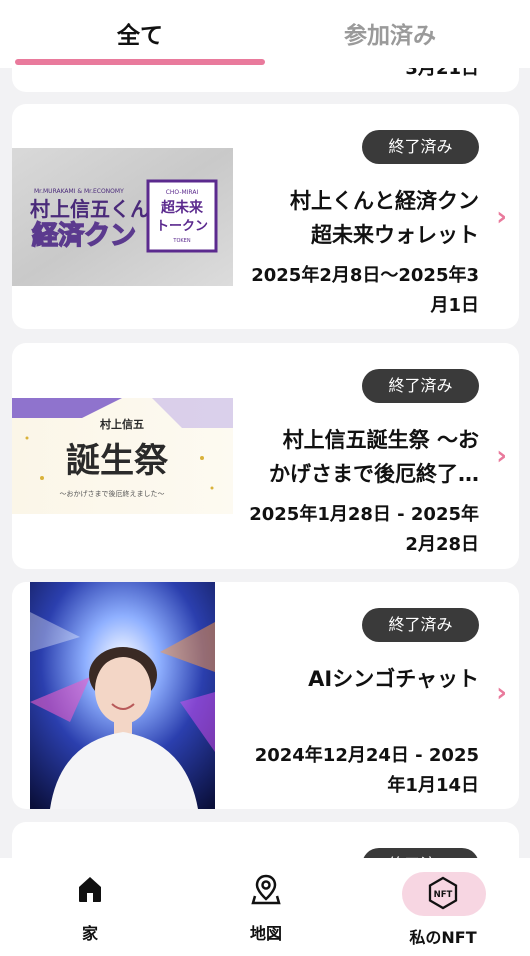 The image size is (530, 956). Describe the element at coordinates (266, 889) in the screenshot. I see `map-pin-icon` at that location.